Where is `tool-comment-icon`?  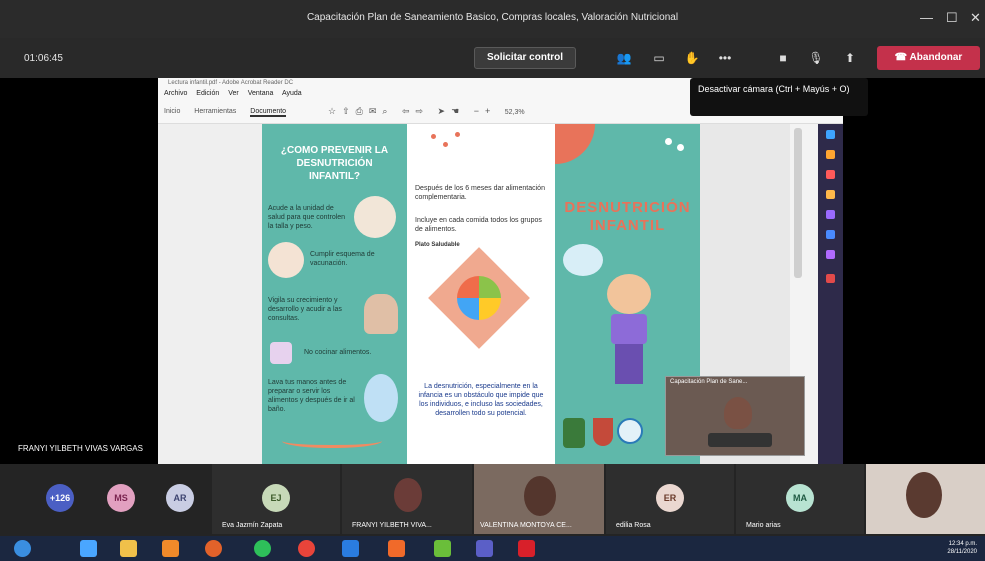
tool-comment-icon is located at coordinates (830, 194).